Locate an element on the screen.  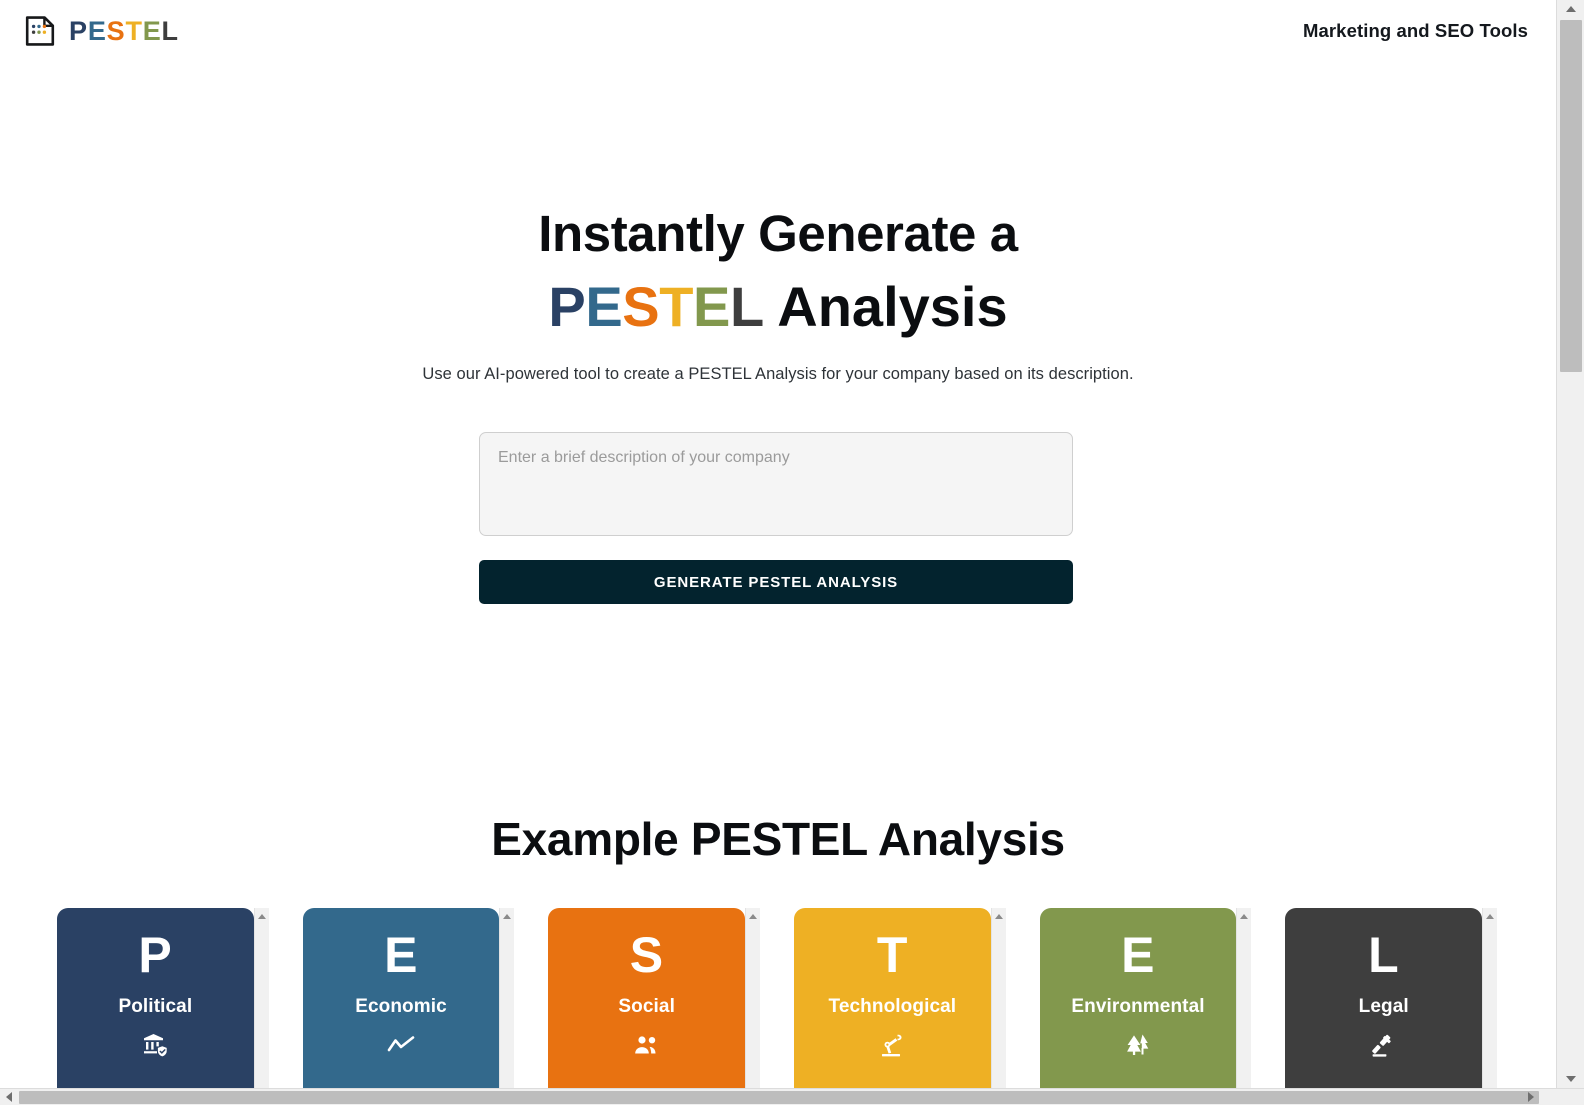
example-section-heading: Example PESTEL Analysis is located at coordinates (778, 839).